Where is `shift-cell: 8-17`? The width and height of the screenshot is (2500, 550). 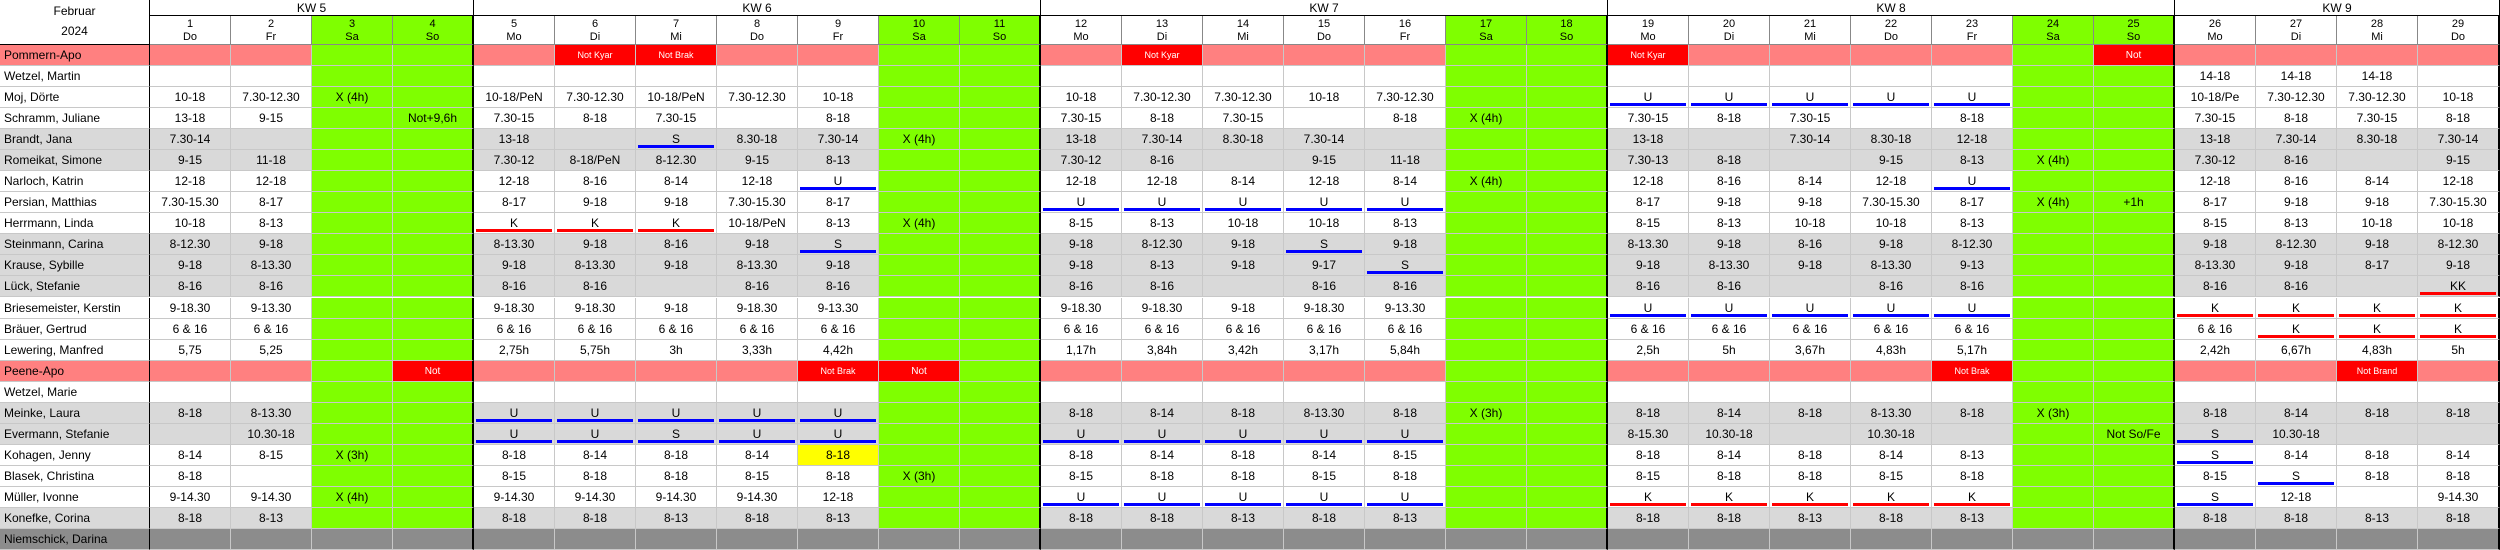 shift-cell: 8-17 is located at coordinates (1648, 203).